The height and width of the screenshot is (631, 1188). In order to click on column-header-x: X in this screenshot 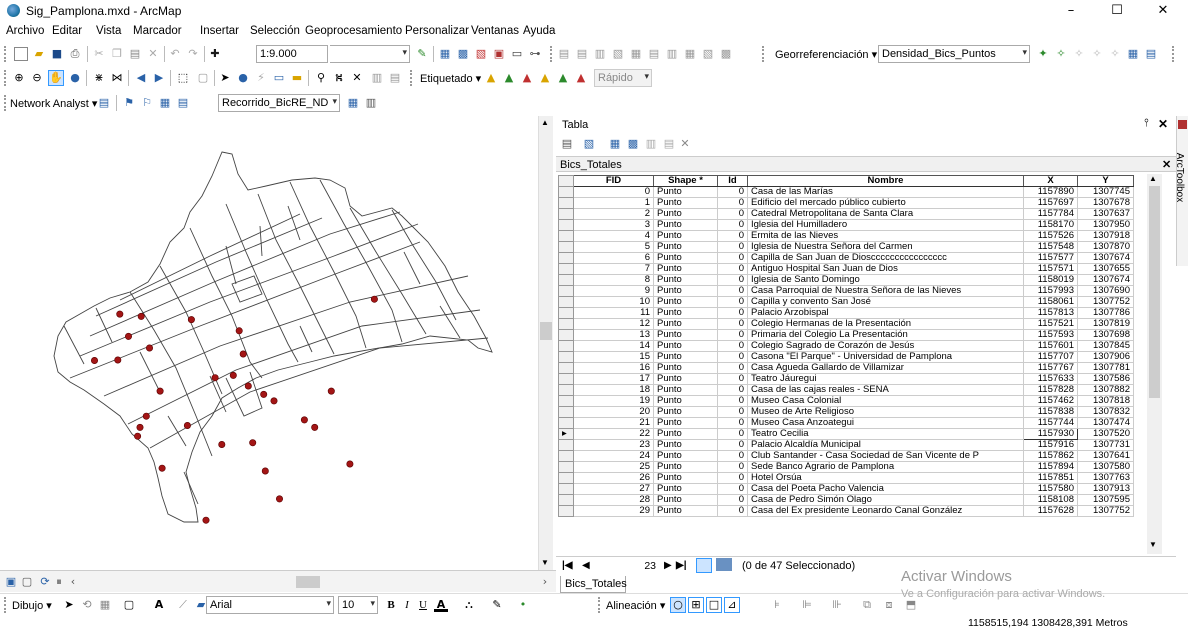, I will do `click(1050, 181)`.